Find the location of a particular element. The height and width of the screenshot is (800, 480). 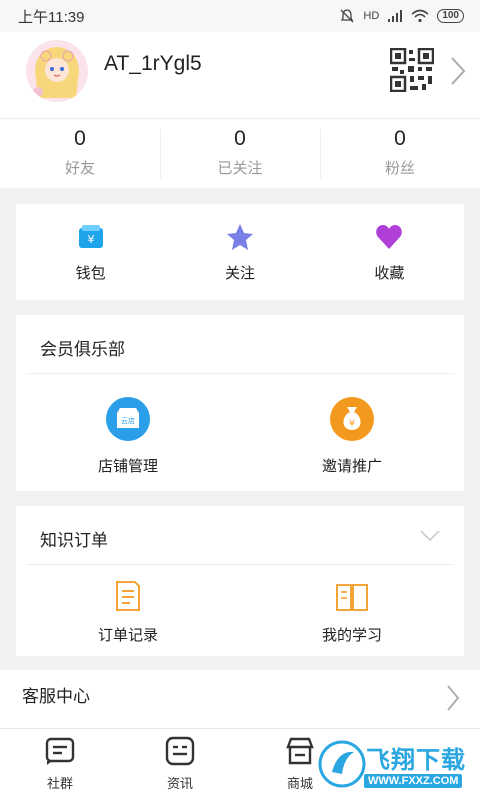

status-icons: HD 100 is located at coordinates (401, 16).